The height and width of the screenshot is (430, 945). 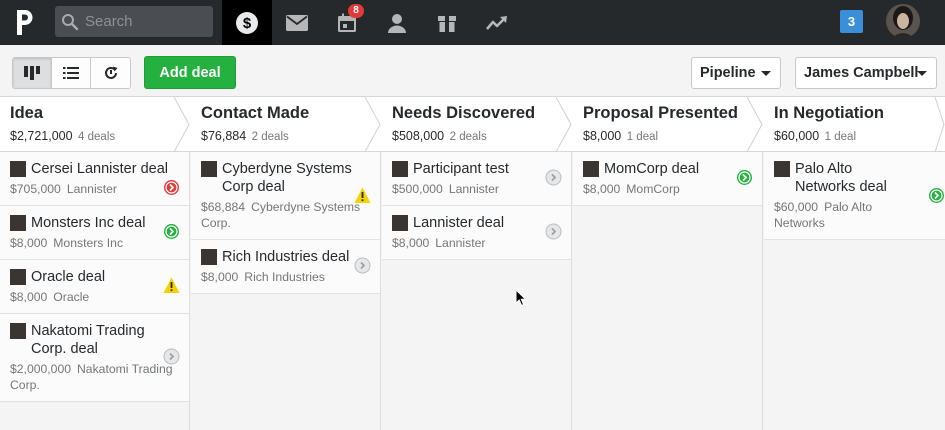 I want to click on dollar-icon: $, so click(x=247, y=22).